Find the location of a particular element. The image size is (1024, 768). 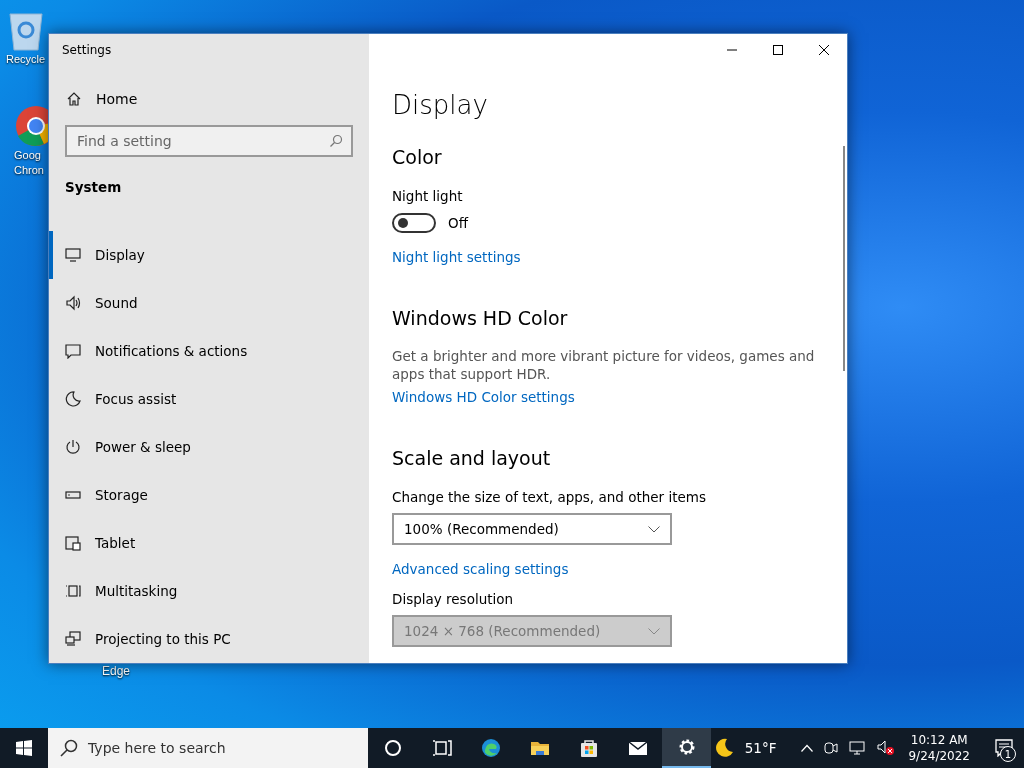

muted-speaker-icon is located at coordinates (886, 748).